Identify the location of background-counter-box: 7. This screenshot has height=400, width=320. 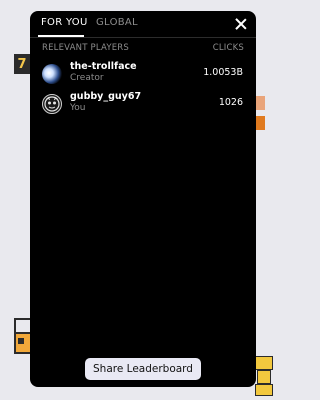
(22, 64).